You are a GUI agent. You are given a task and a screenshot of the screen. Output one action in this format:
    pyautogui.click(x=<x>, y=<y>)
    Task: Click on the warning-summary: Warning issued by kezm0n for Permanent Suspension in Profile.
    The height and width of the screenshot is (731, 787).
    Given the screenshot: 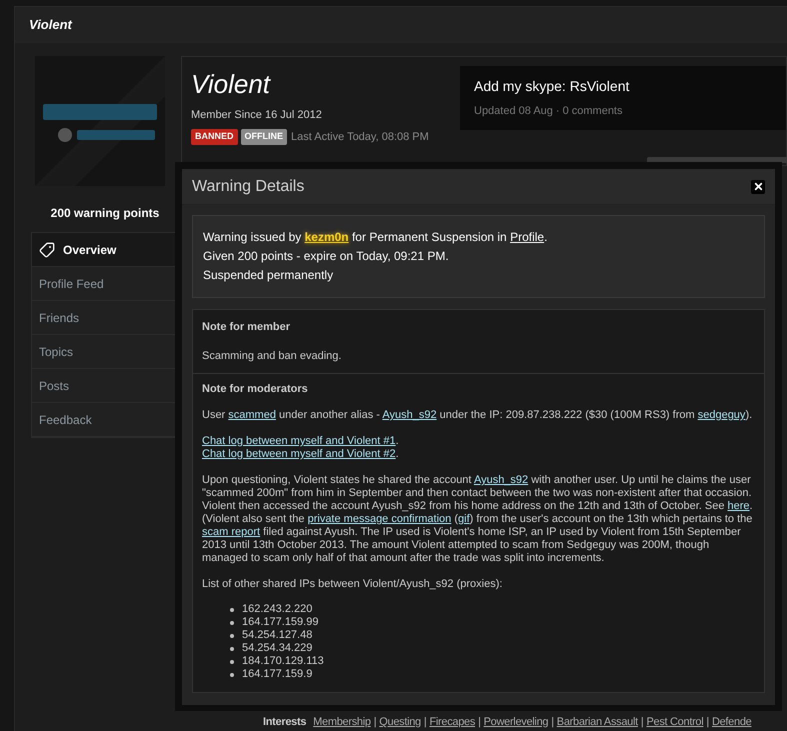 What is the action you would take?
    pyautogui.click(x=375, y=237)
    